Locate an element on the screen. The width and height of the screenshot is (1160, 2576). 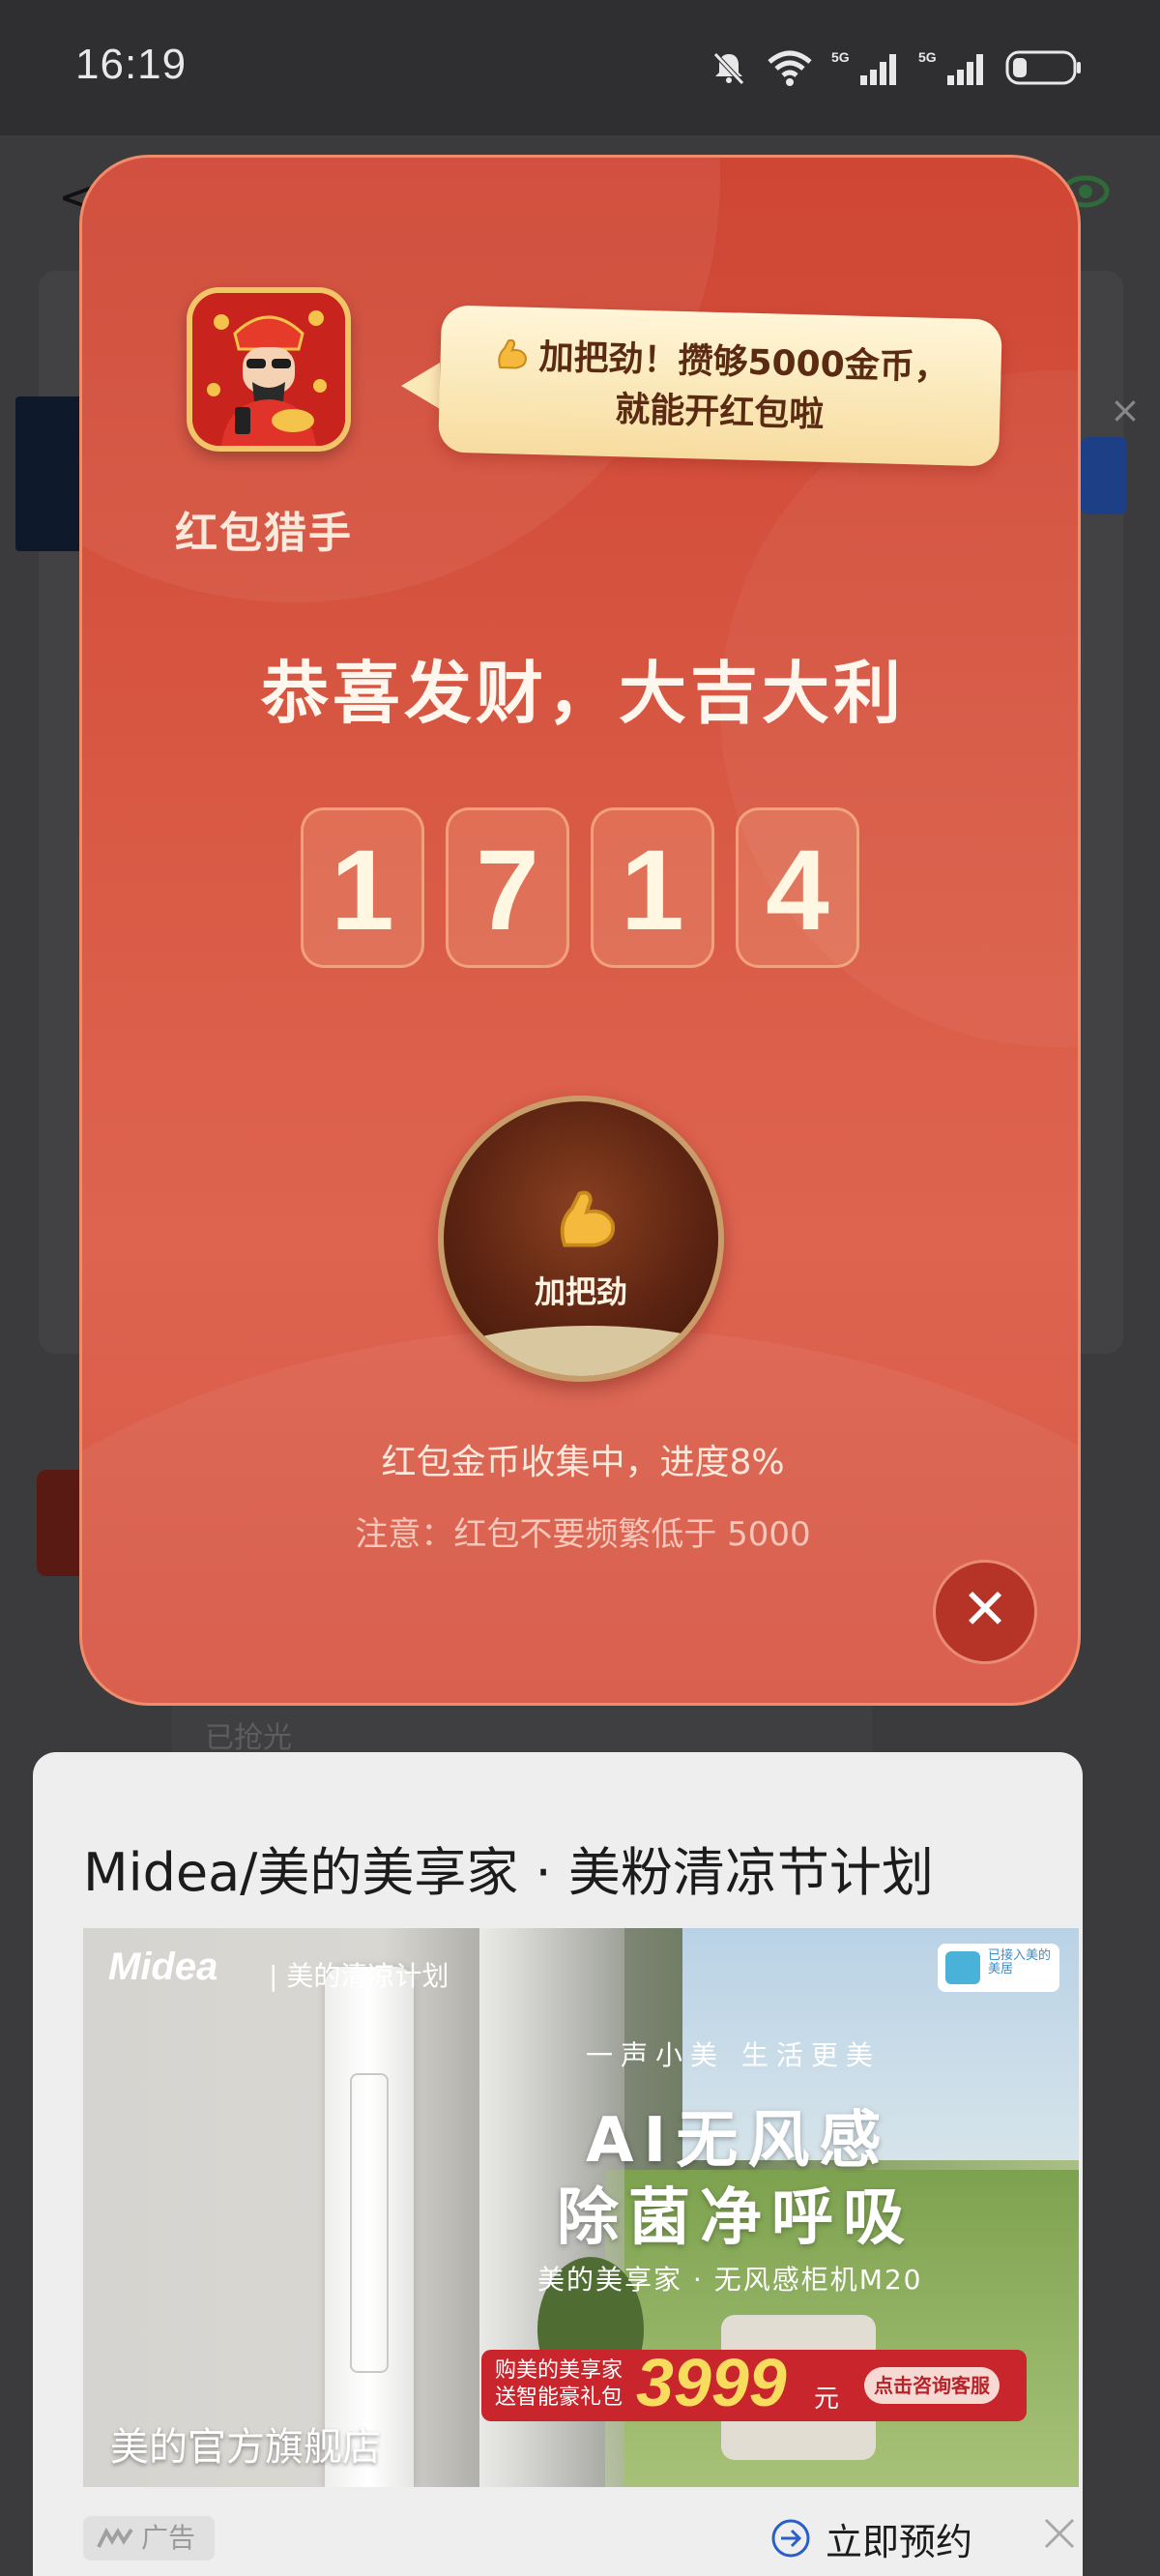
ad-headline-1: AI无风感 is located at coordinates (739, 2141).